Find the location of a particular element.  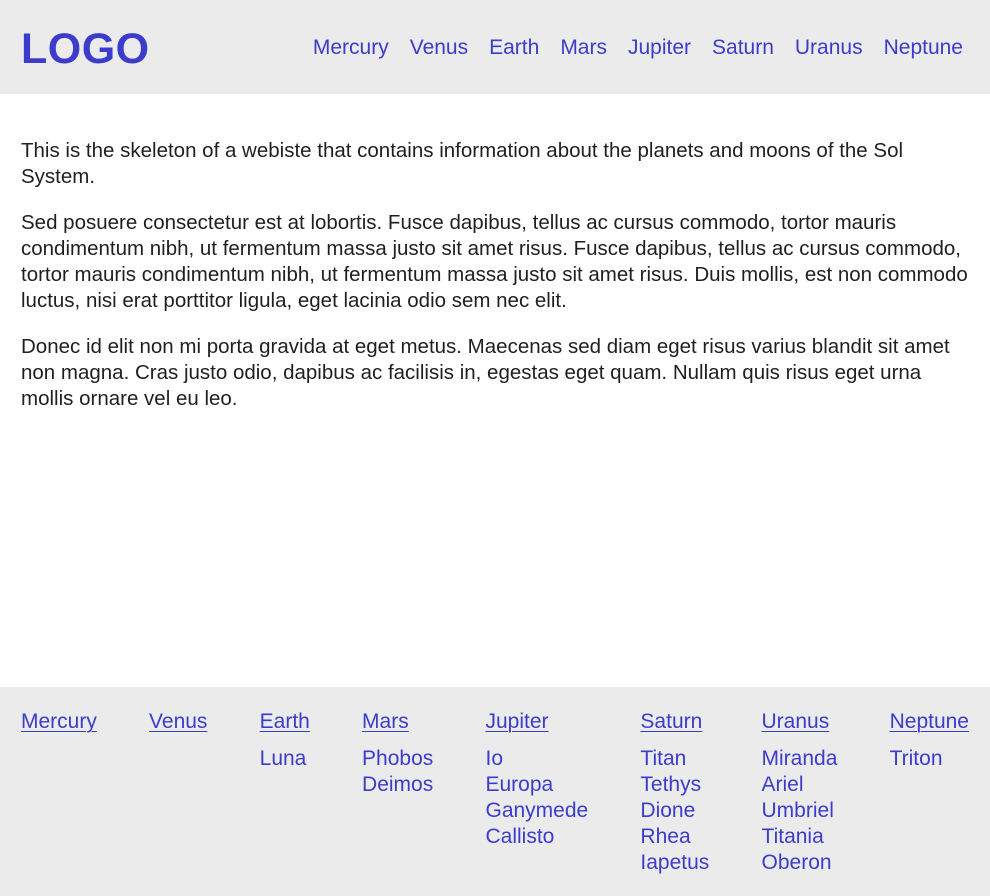

moon-list: Phobos Deimos is located at coordinates (397, 772).